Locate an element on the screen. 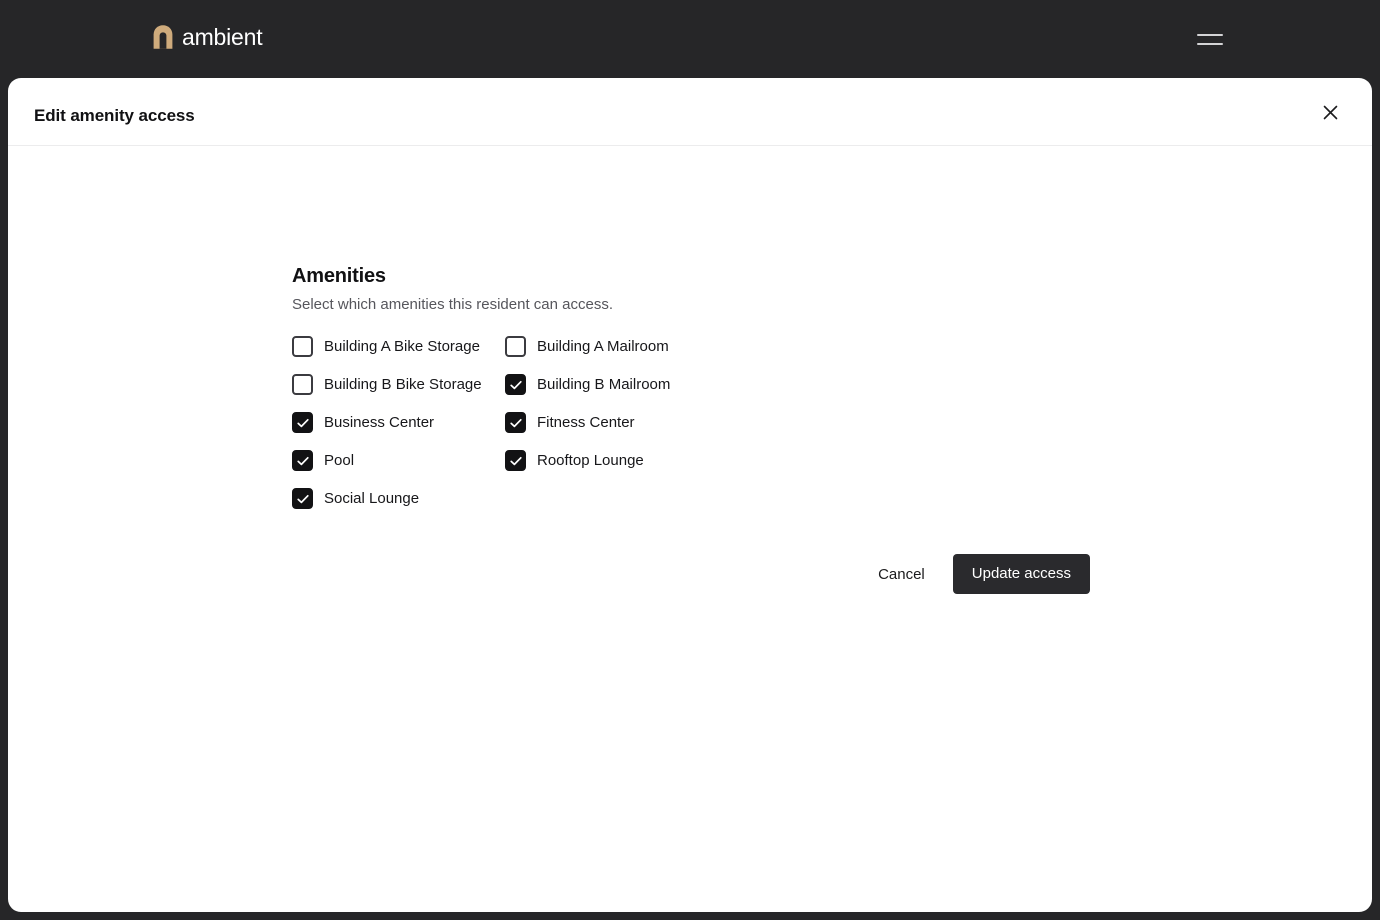 This screenshot has height=920, width=1380. amenity-item: Business Center is located at coordinates (398, 422).